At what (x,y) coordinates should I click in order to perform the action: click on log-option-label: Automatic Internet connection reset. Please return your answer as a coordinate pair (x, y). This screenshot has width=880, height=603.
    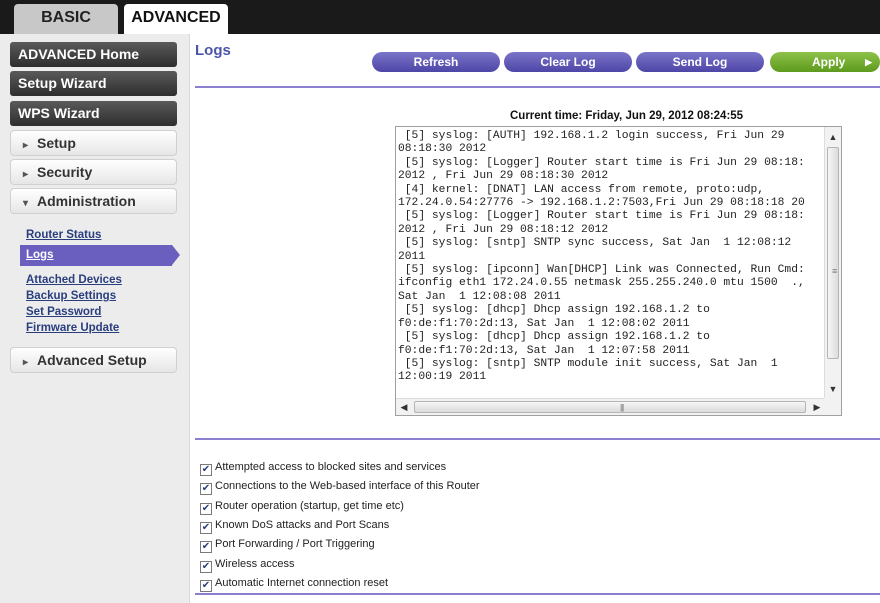
    Looking at the image, I should click on (302, 583).